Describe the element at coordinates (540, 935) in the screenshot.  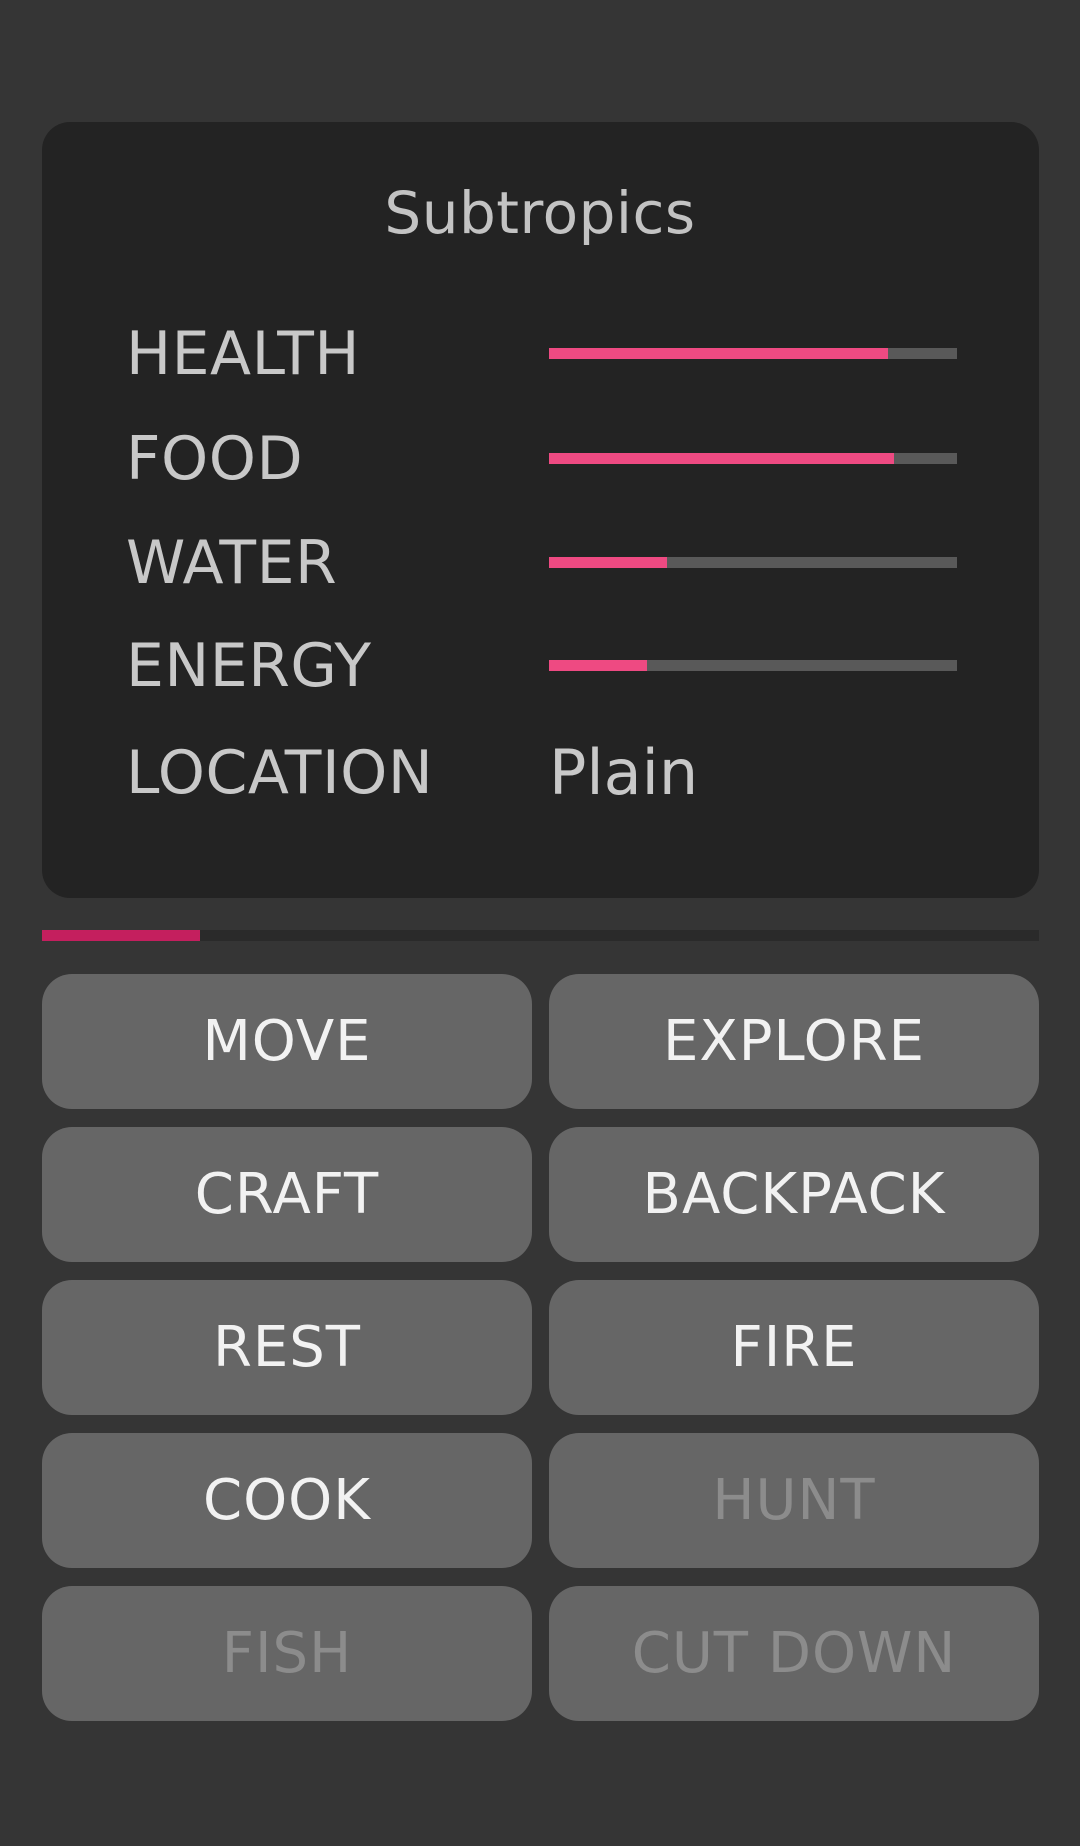
I see `action-progress-bar` at that location.